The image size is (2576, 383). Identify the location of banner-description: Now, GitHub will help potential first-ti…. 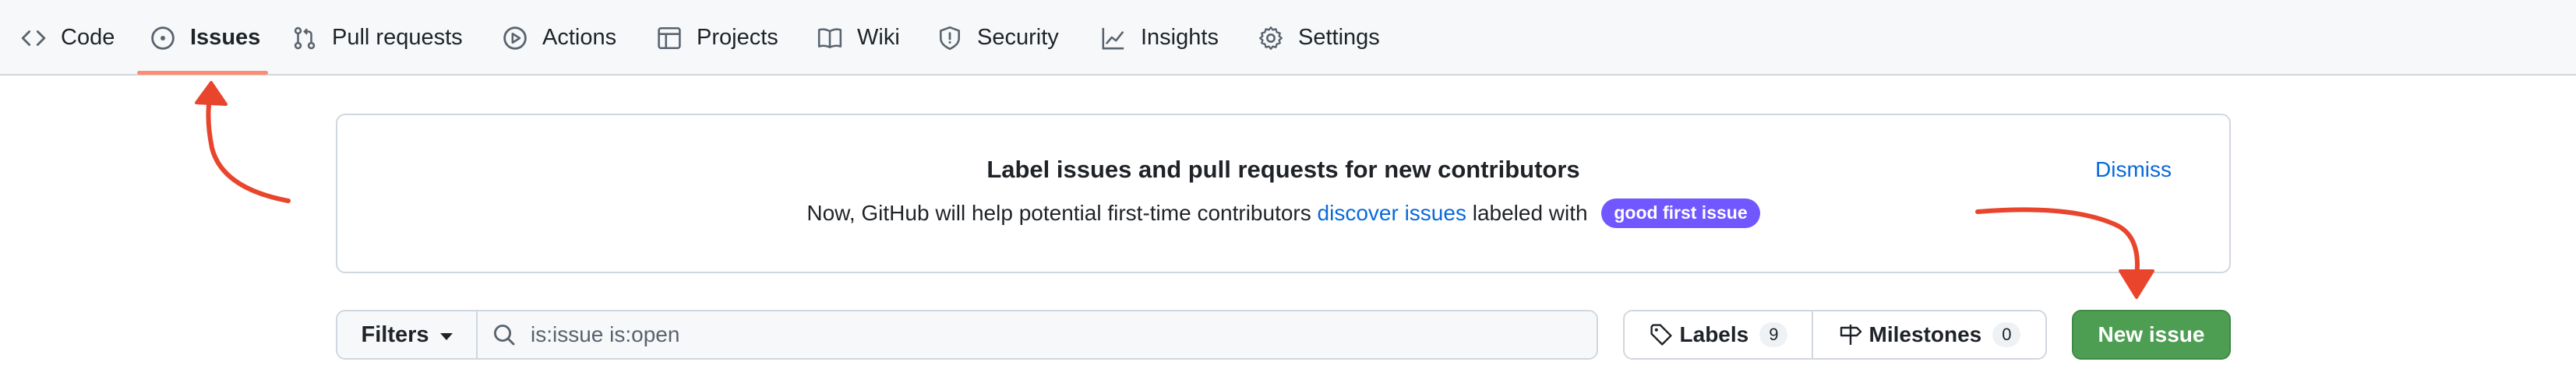
(1283, 213).